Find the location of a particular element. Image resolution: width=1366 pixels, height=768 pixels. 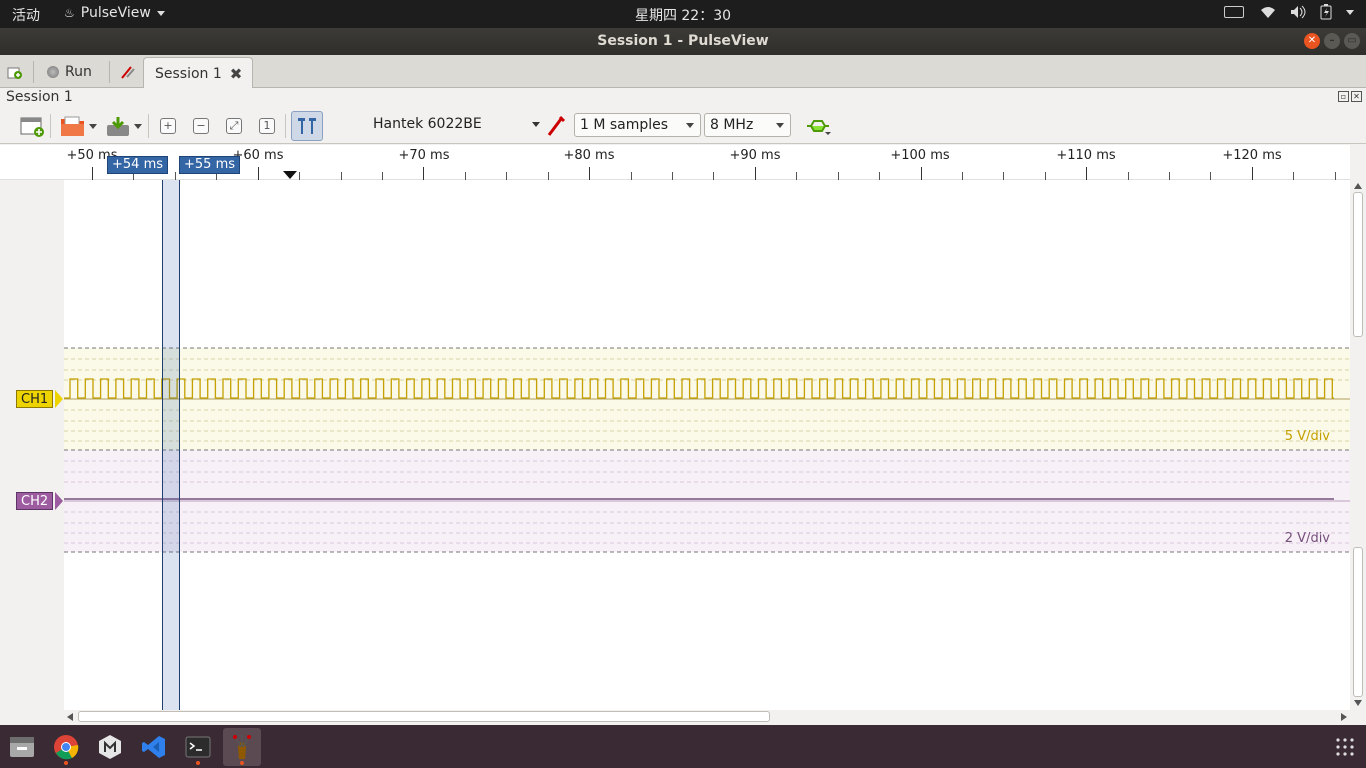

horizontal-scroll-thumb is located at coordinates (424, 716).